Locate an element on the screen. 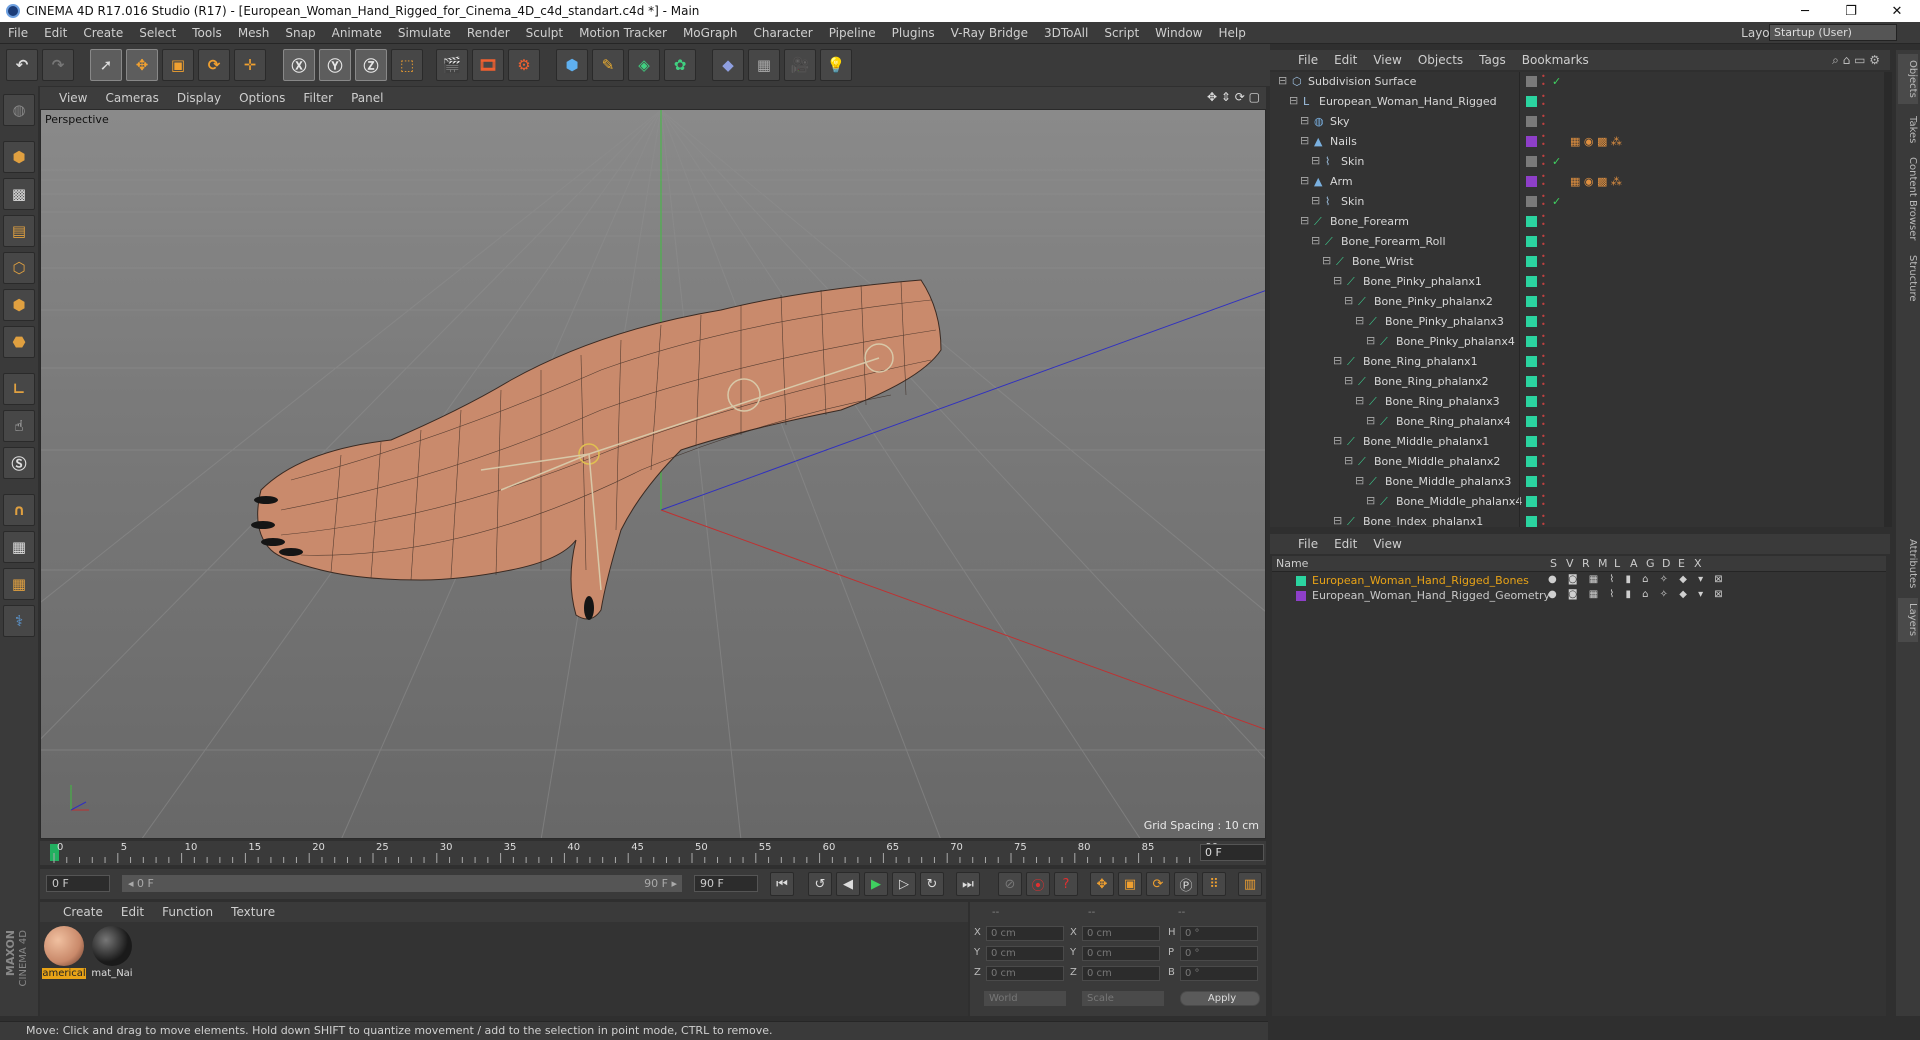  enabled-check-icon: ✓ is located at coordinates (1556, 201).